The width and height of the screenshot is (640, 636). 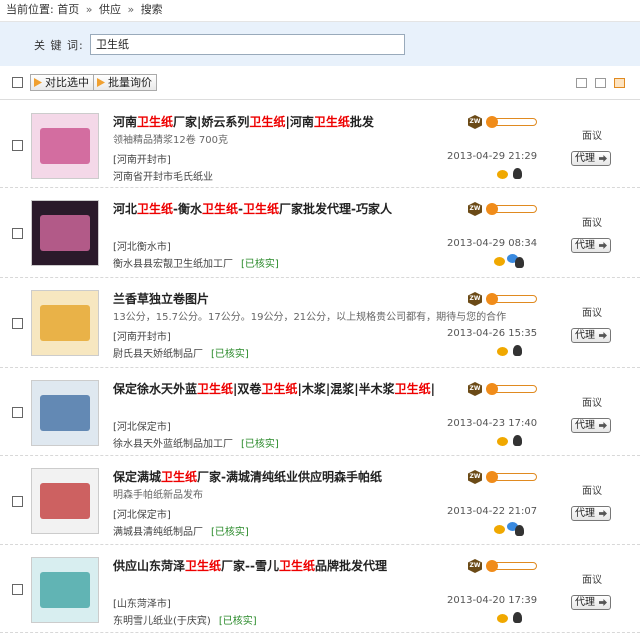 What do you see at coordinates (320, 11) in the screenshot?
I see `breadcrumb: 当前位置: 首页 » 供应 » 搜索` at bounding box center [320, 11].